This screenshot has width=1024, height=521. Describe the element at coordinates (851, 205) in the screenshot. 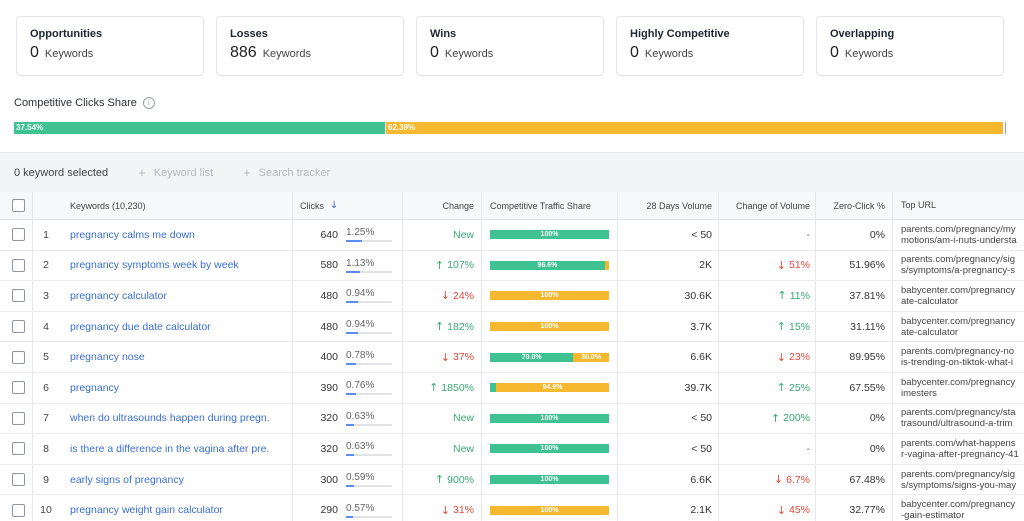

I see `header-zero-click: Zero-Click %` at that location.